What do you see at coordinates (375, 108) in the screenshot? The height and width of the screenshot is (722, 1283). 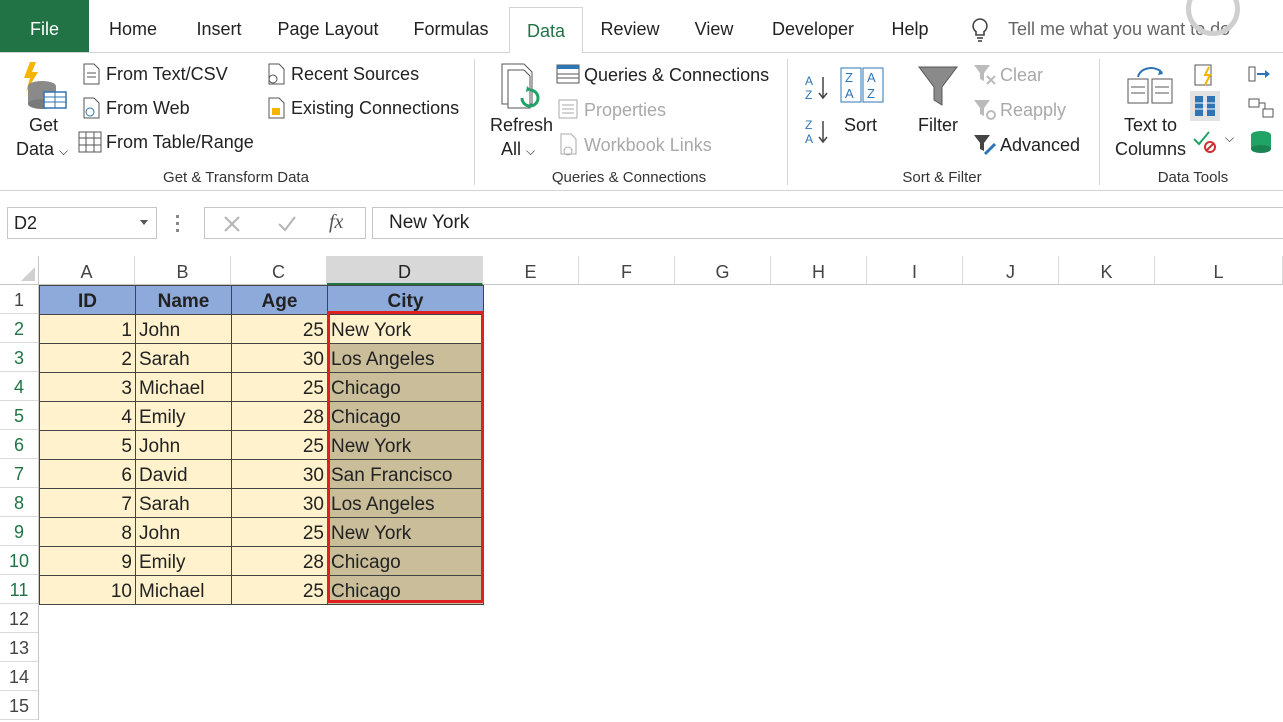 I see `existing-connections-button: Existing Connections` at bounding box center [375, 108].